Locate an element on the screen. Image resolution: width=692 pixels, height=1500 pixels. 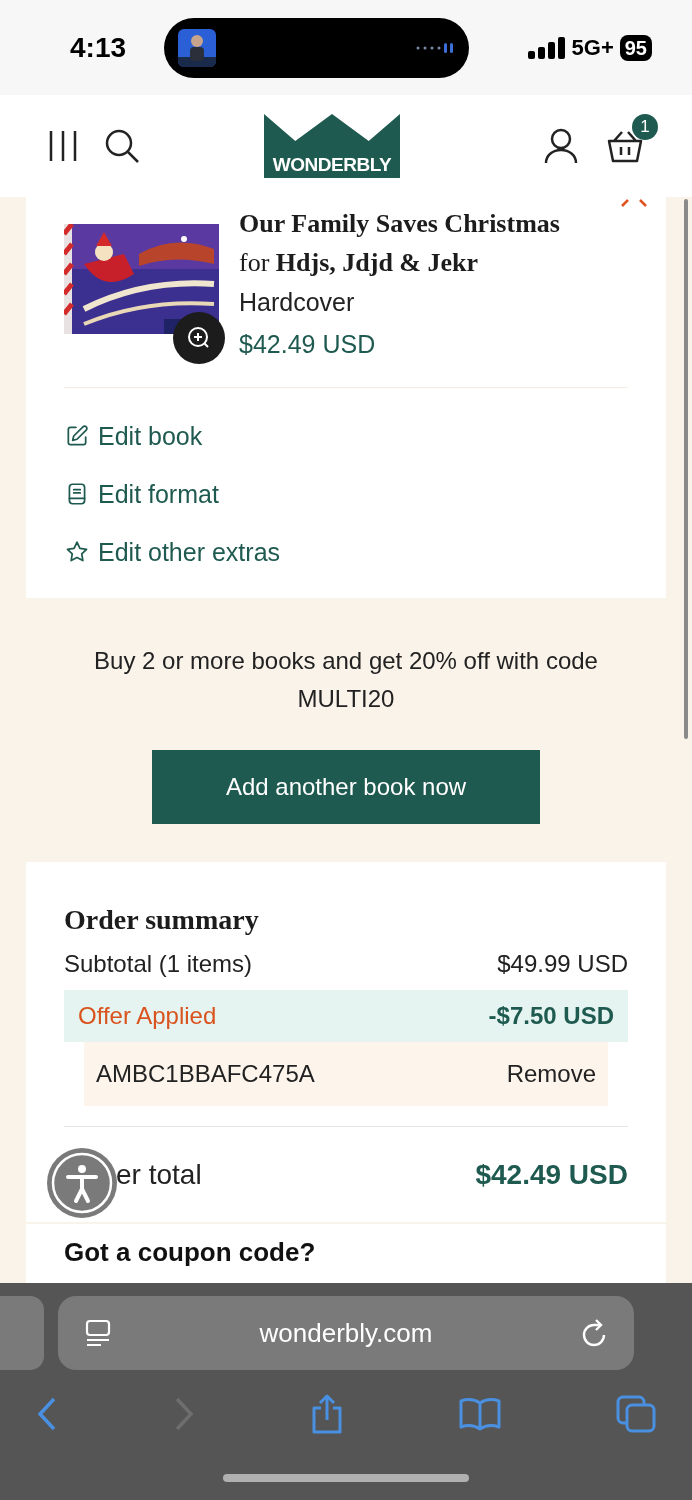
total-value: $42.49 USD is located at coordinates (551, 1174).